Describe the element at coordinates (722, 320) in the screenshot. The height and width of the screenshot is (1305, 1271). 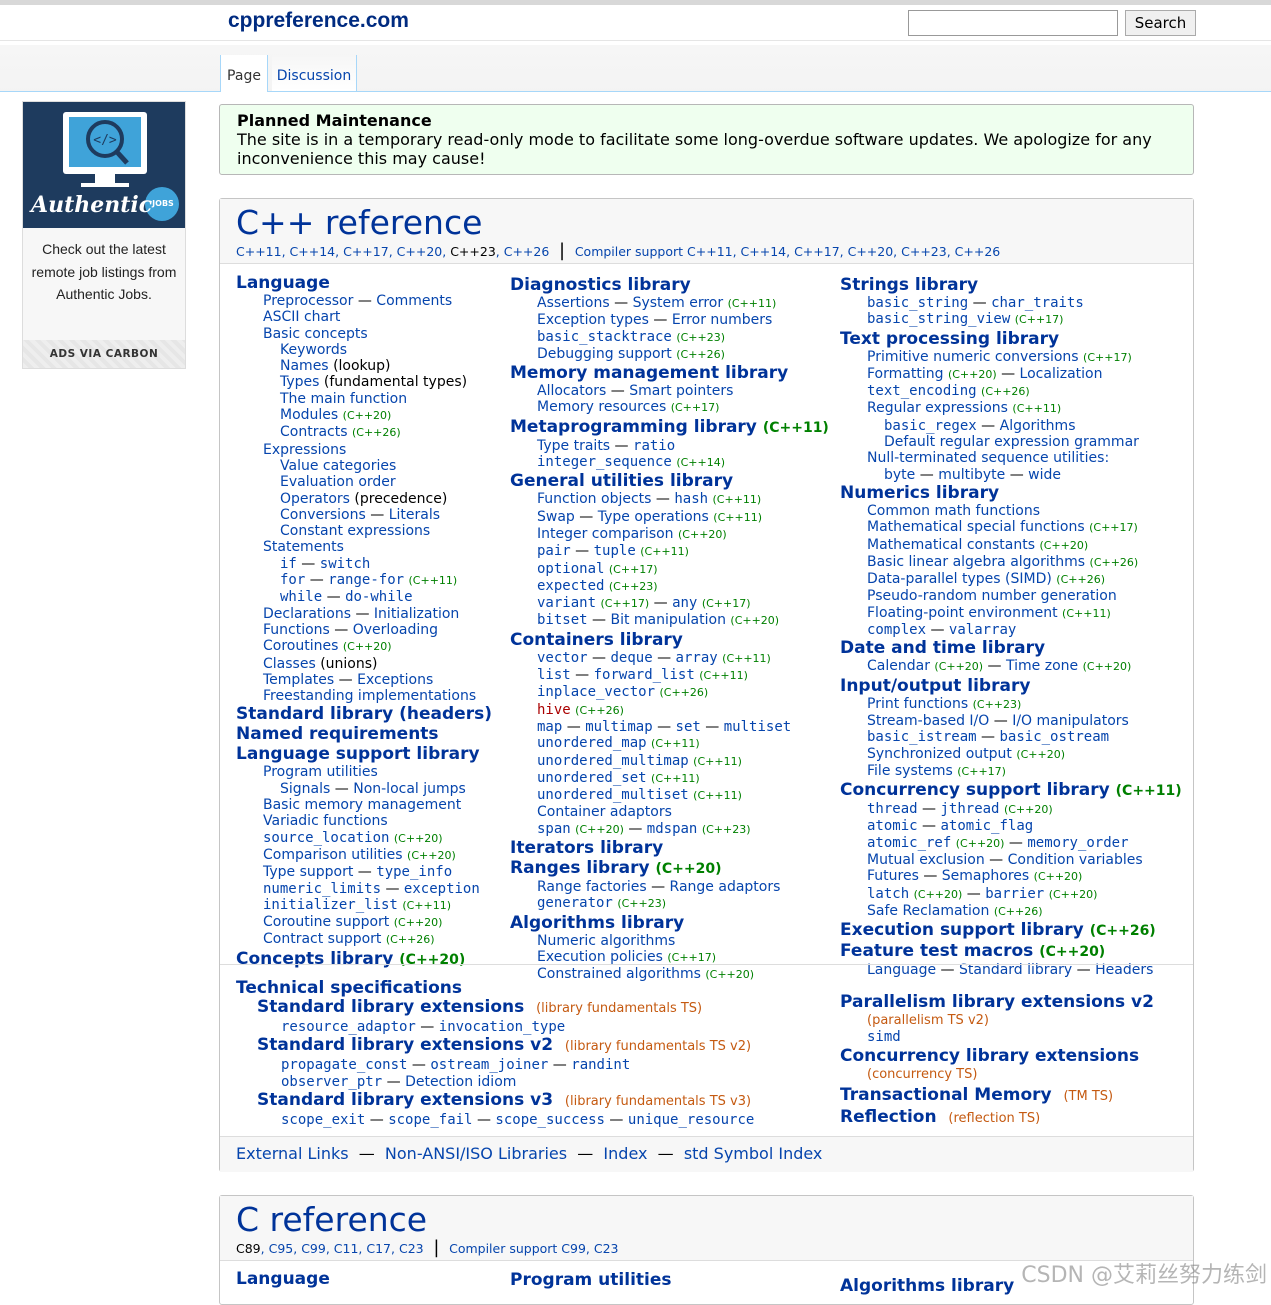
I see `ref-link: Error numbers` at that location.